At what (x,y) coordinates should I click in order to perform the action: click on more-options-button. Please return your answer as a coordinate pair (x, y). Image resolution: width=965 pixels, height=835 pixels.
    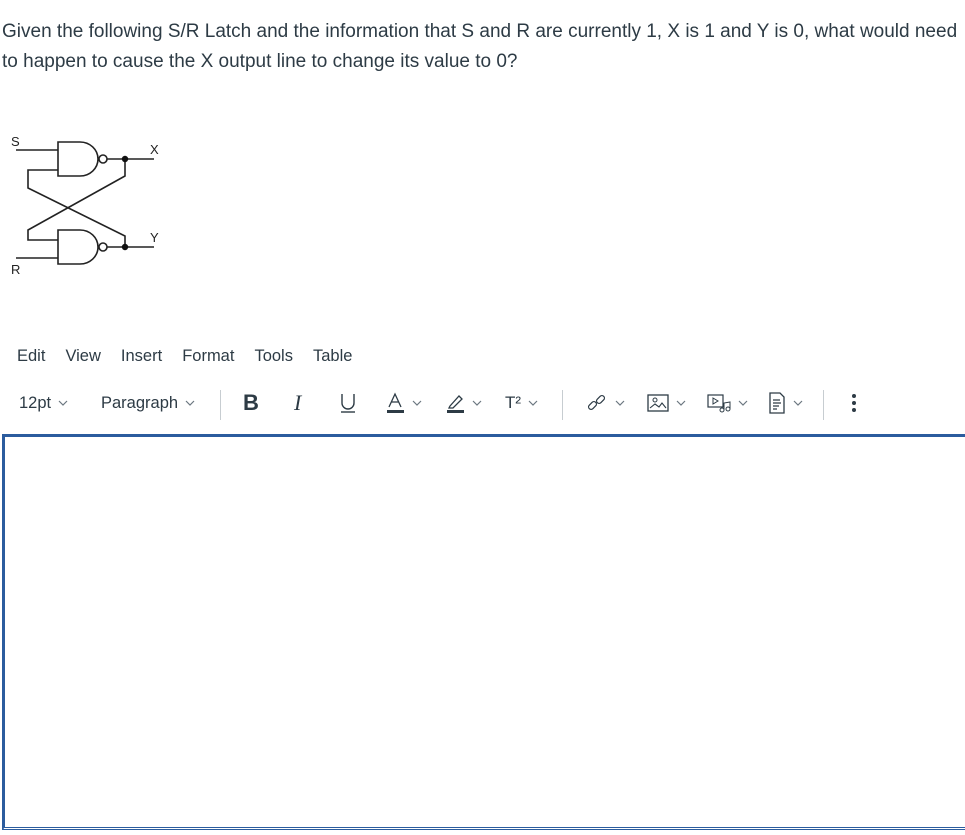
    Looking at the image, I should click on (854, 403).